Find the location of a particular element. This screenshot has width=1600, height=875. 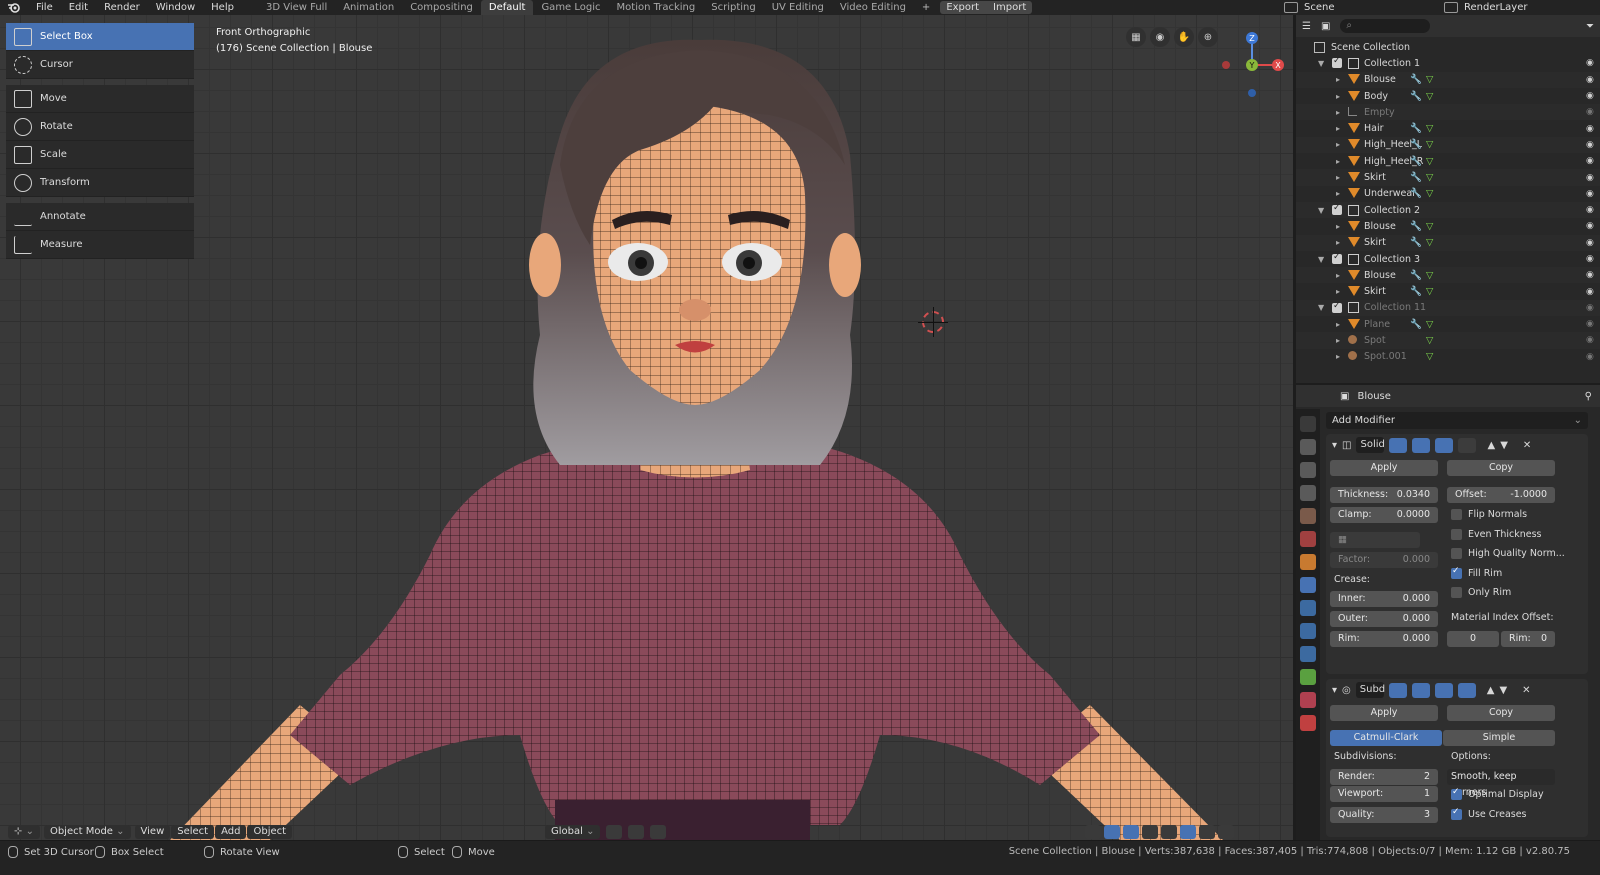

outliner-object-row: ▸ Hair 🔧 ▽ ◉ is located at coordinates (1448, 128).